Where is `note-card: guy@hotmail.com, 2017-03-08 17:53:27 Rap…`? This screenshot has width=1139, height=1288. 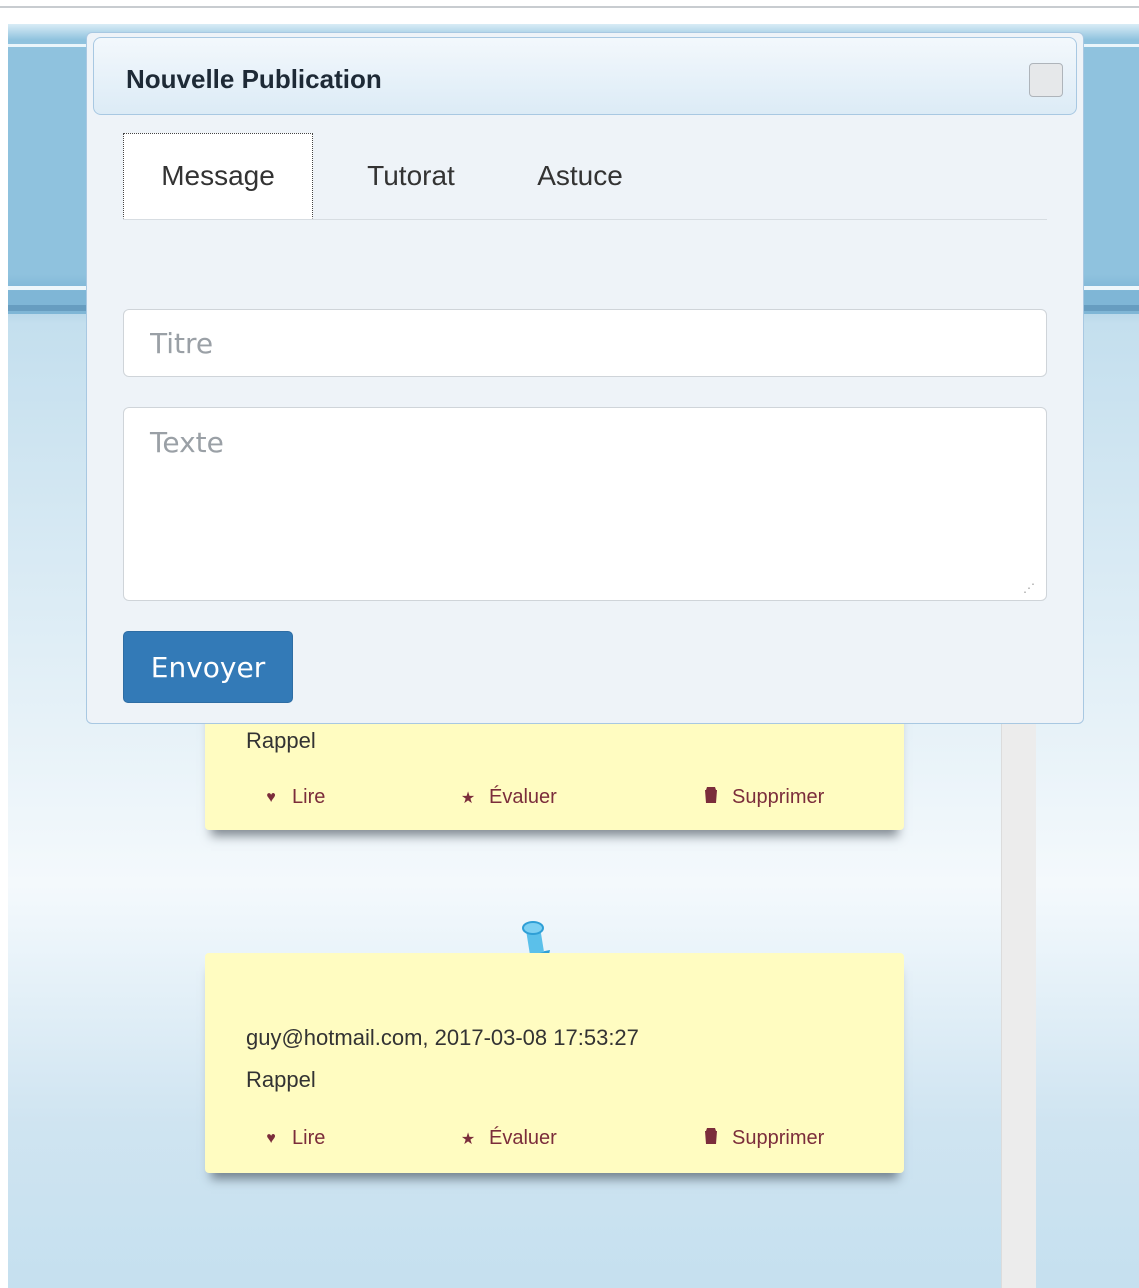
note-card: guy@hotmail.com, 2017-03-08 17:53:27 Rap… is located at coordinates (554, 1063).